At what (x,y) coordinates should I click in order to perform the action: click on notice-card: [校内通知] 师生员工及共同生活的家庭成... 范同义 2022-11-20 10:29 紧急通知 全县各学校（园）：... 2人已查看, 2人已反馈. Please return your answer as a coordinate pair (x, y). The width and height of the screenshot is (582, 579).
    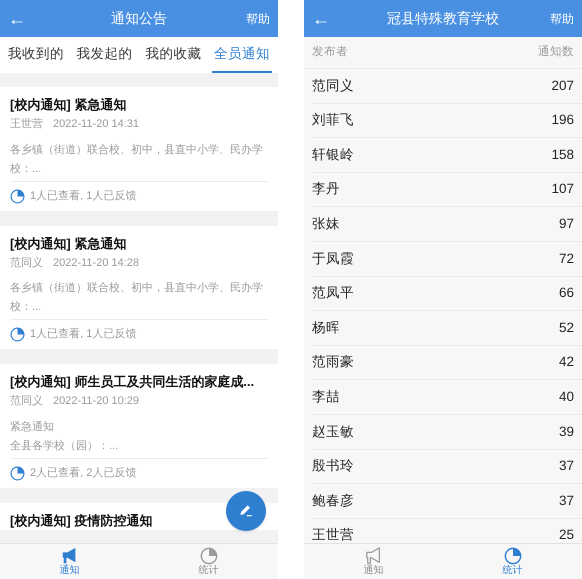
    Looking at the image, I should click on (139, 426).